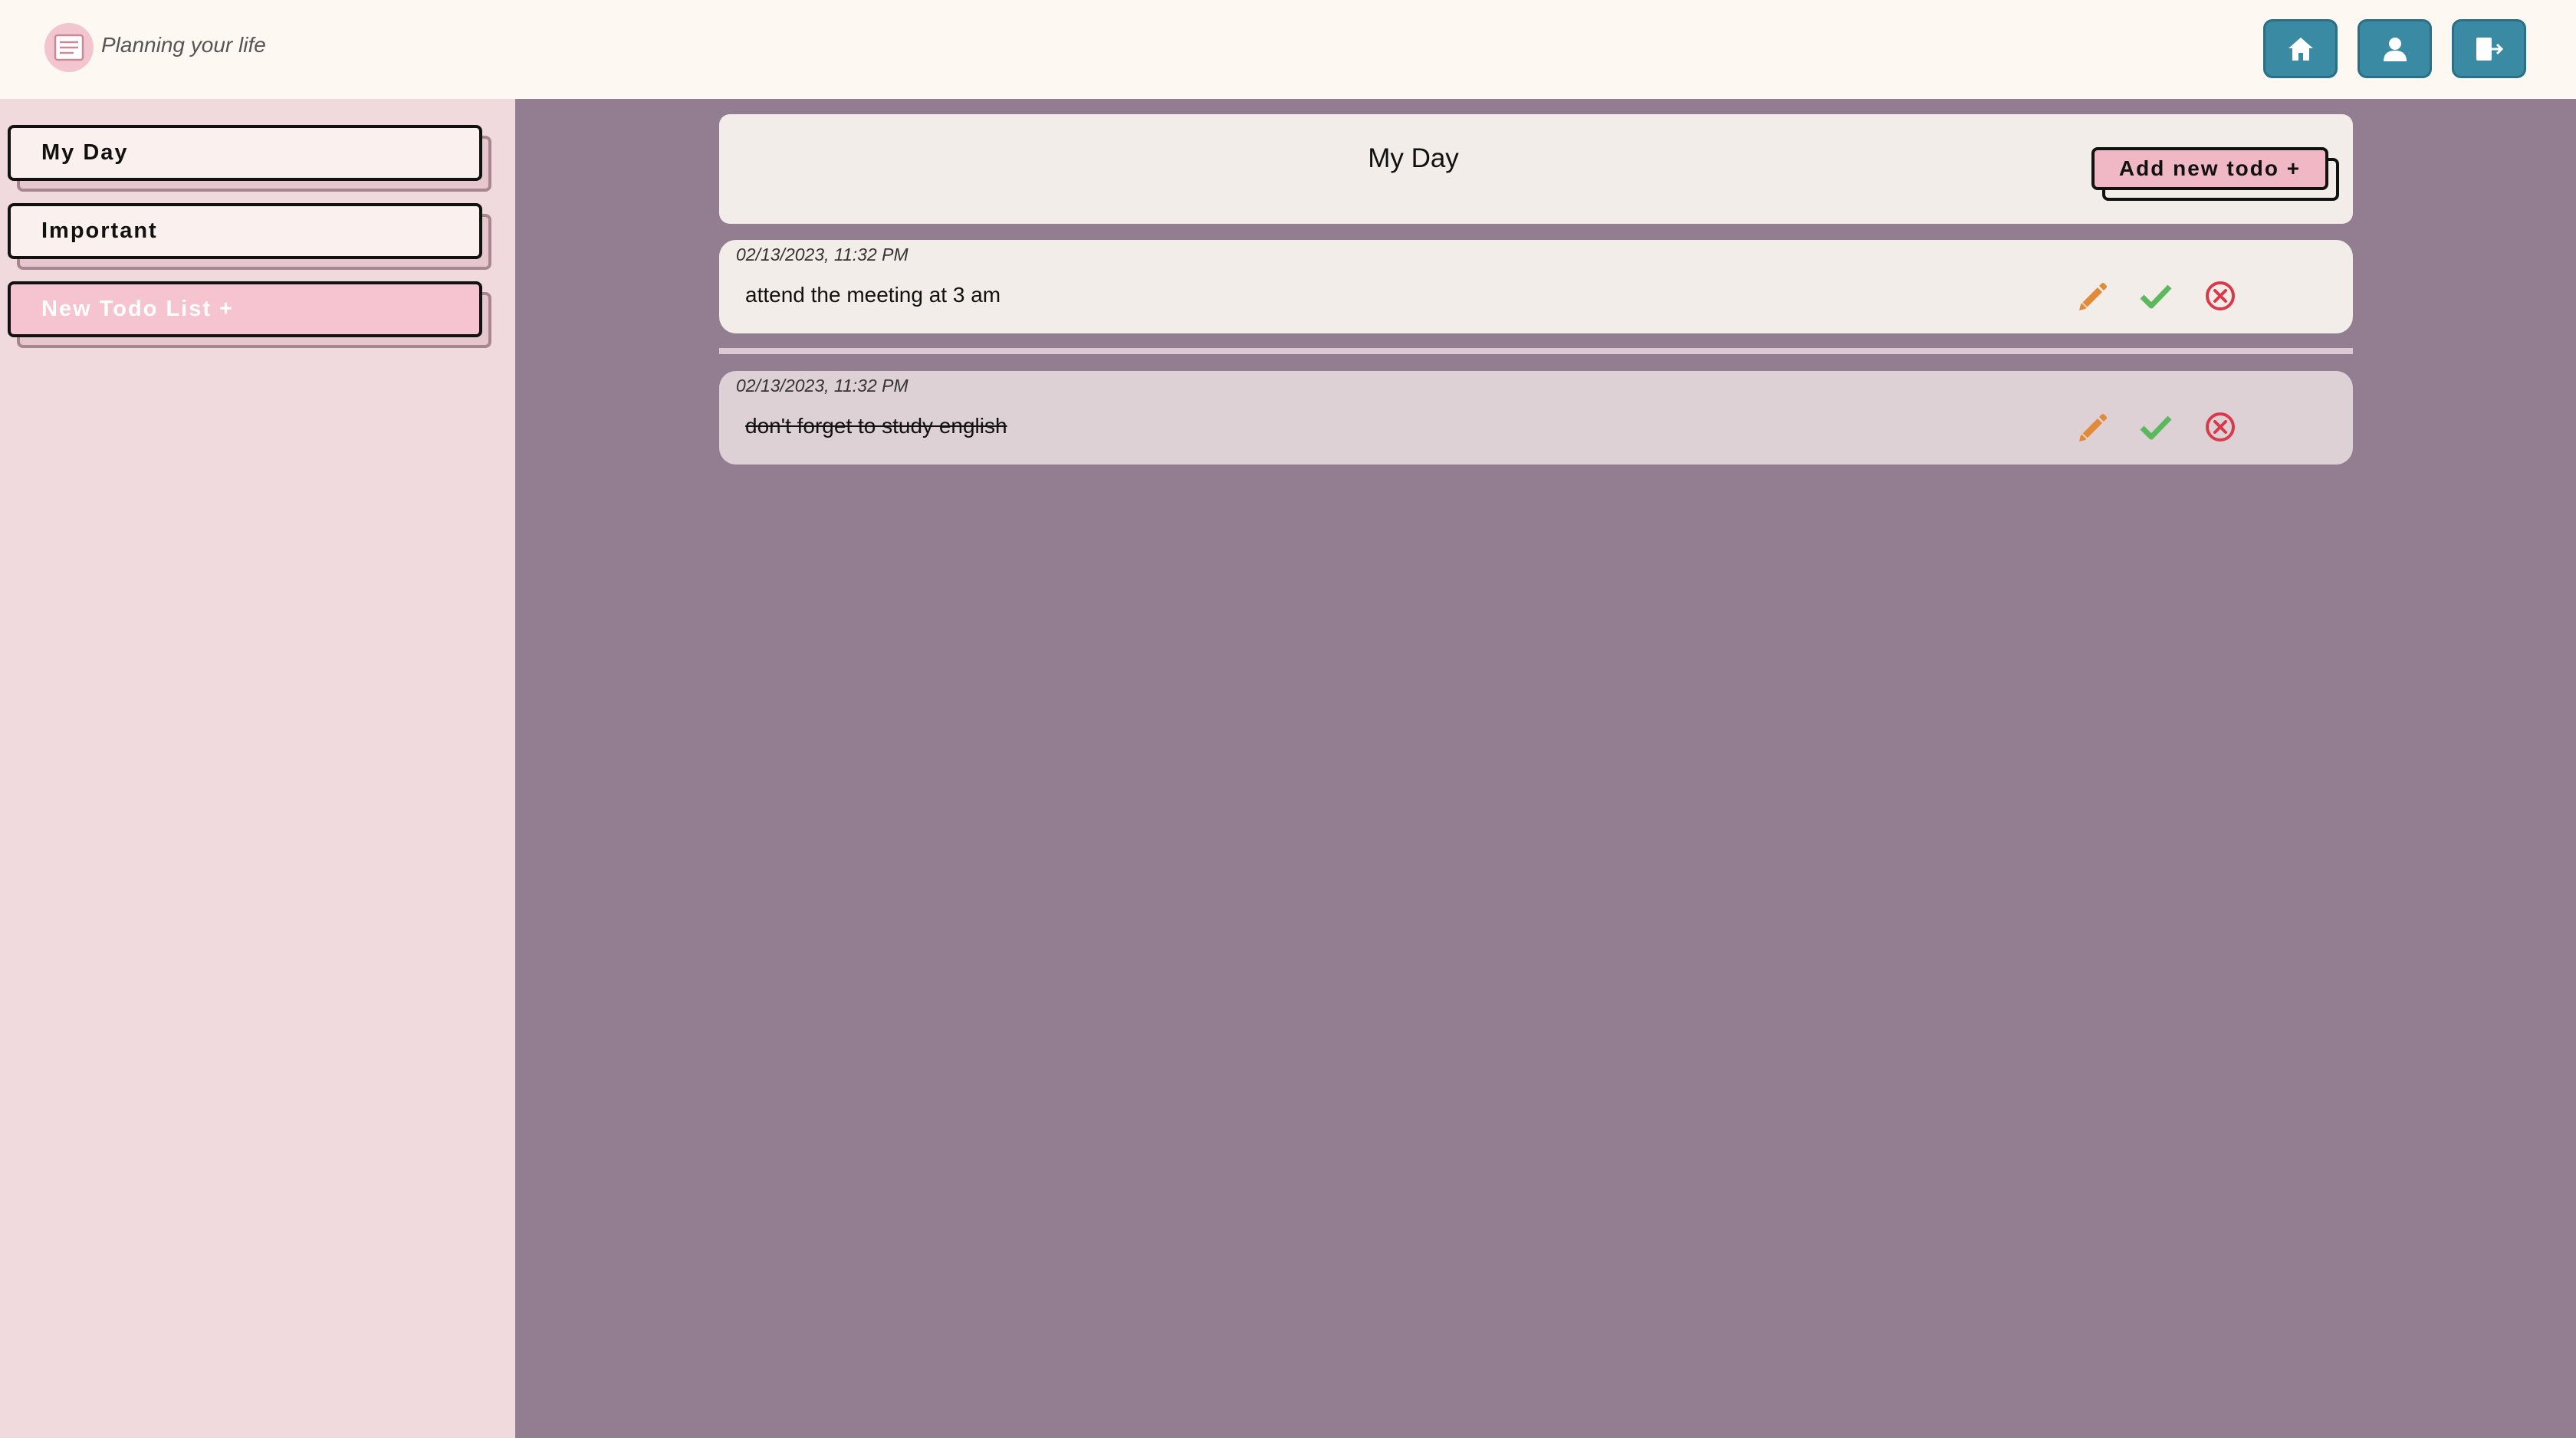  I want to click on todo-text: don't forget to study english, so click(876, 426).